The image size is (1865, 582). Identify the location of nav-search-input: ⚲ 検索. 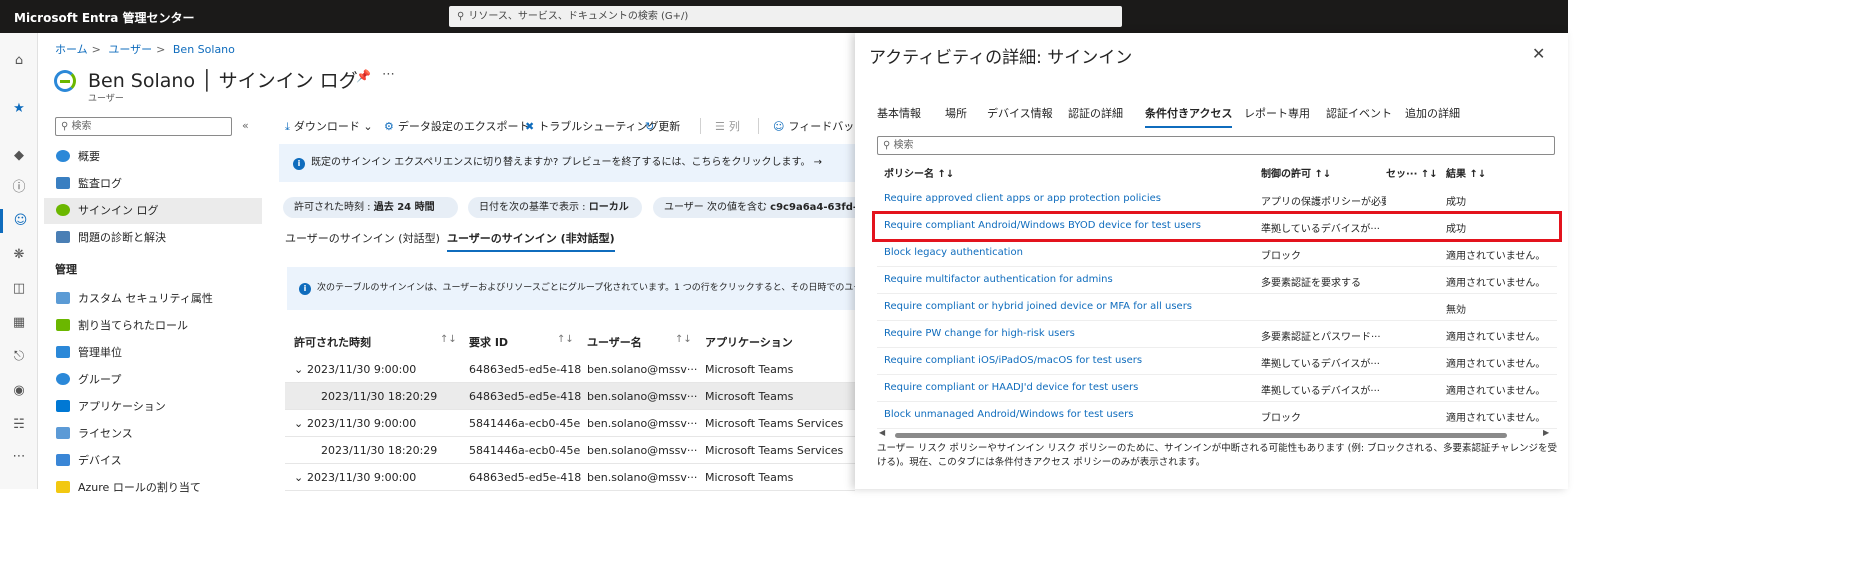
(143, 126).